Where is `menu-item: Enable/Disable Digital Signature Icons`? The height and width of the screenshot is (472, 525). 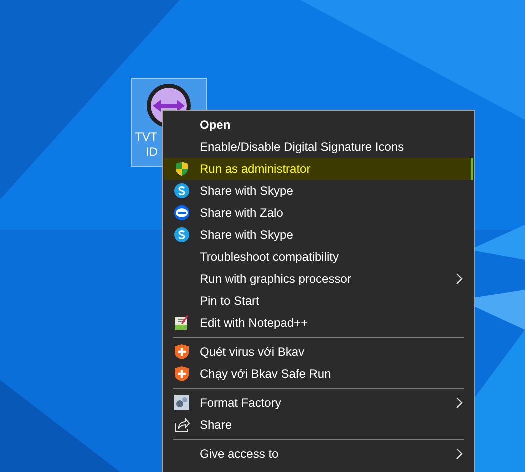 menu-item: Enable/Disable Digital Signature Icons is located at coordinates (318, 147).